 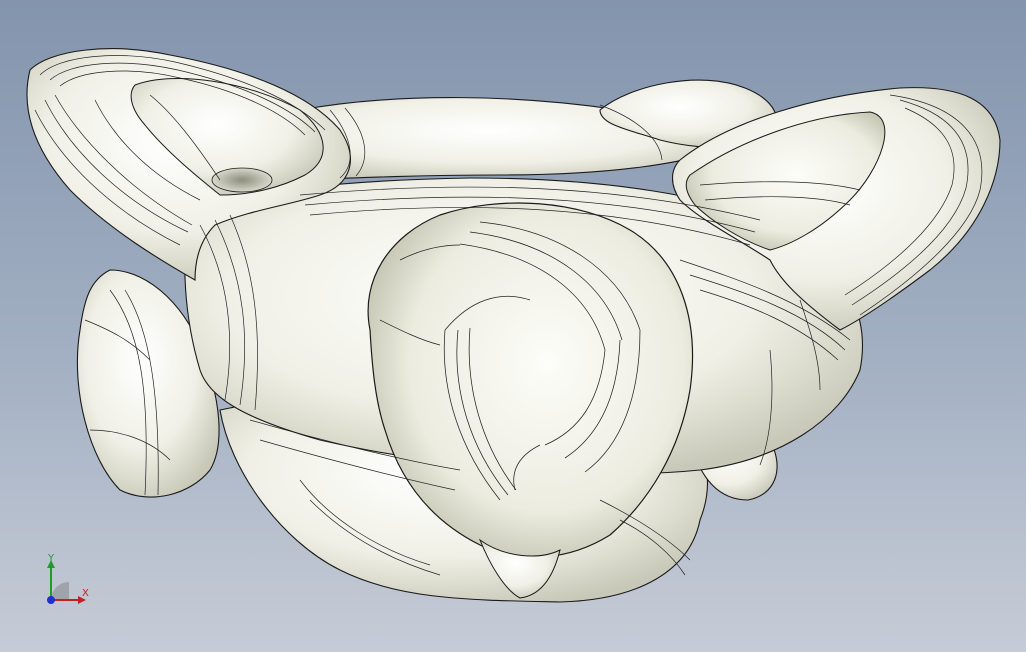 I want to click on model-left-hole, so click(x=242, y=180).